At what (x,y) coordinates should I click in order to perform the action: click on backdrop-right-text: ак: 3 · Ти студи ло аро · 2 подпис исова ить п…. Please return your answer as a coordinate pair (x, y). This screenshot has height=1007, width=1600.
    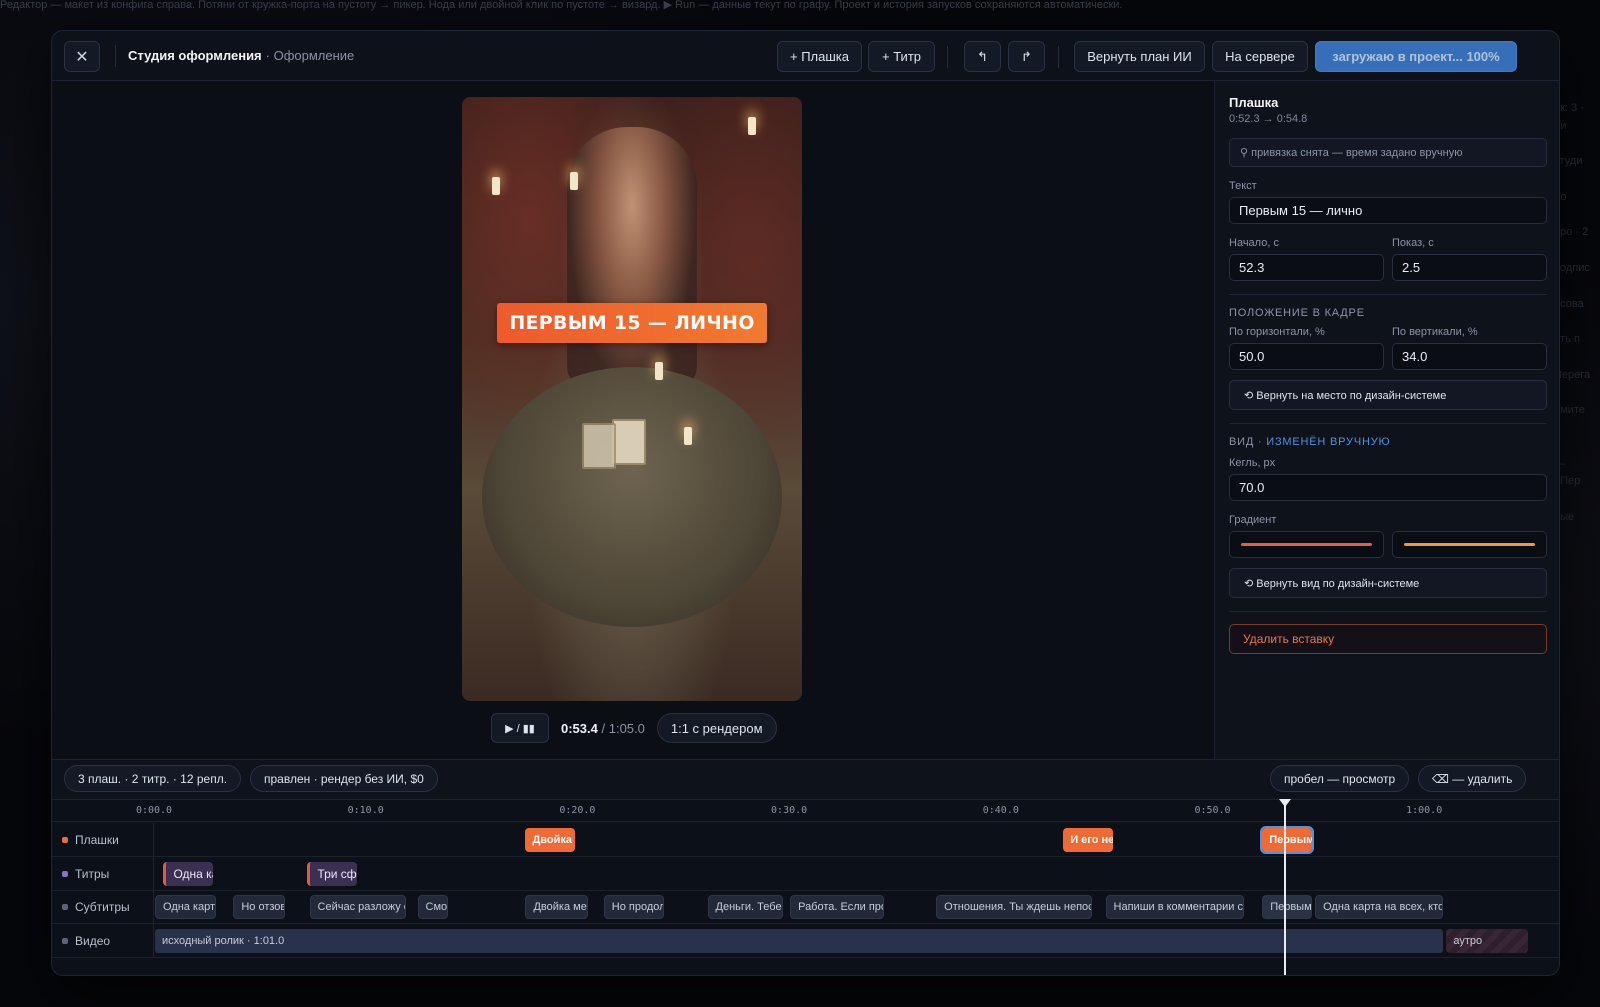
    Looking at the image, I should click on (1574, 283).